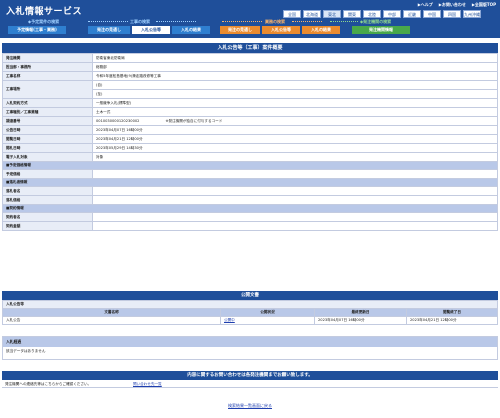 This screenshot has width=500, height=418. I want to click on back-to-results-wrap: 検索結果一覧画面に戻る, so click(250, 406).